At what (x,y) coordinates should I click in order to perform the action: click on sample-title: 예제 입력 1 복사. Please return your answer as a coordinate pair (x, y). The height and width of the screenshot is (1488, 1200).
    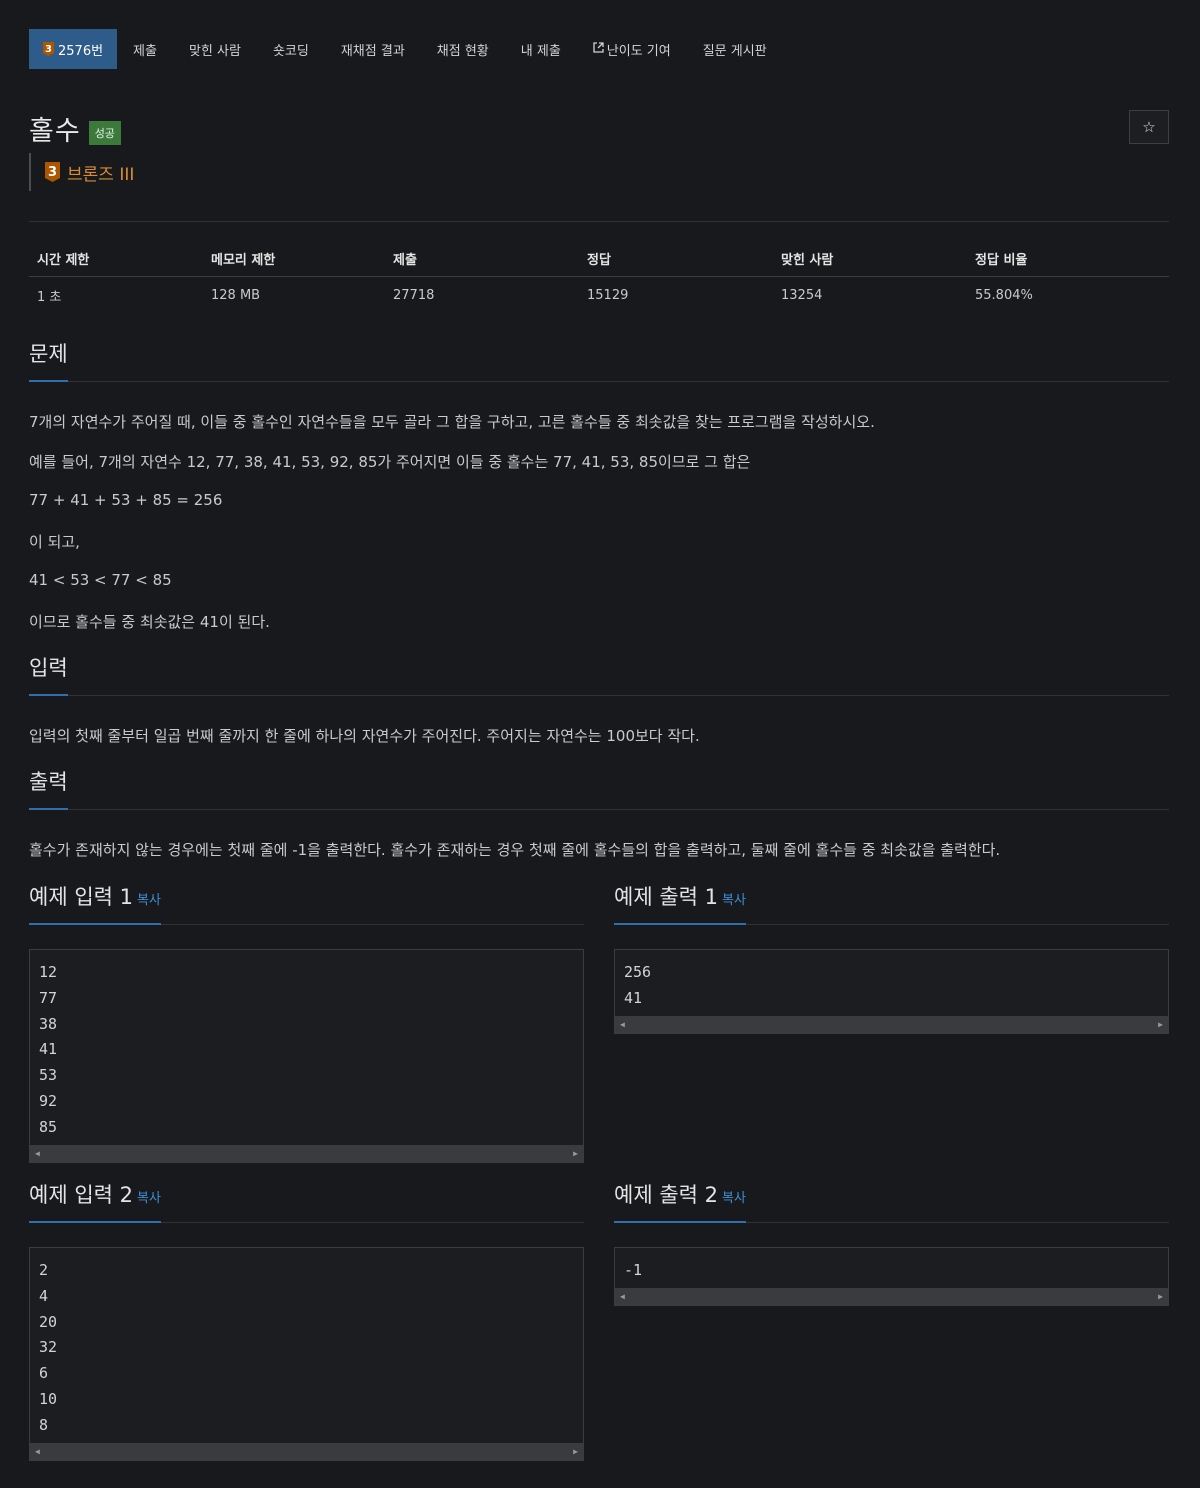
    Looking at the image, I should click on (95, 903).